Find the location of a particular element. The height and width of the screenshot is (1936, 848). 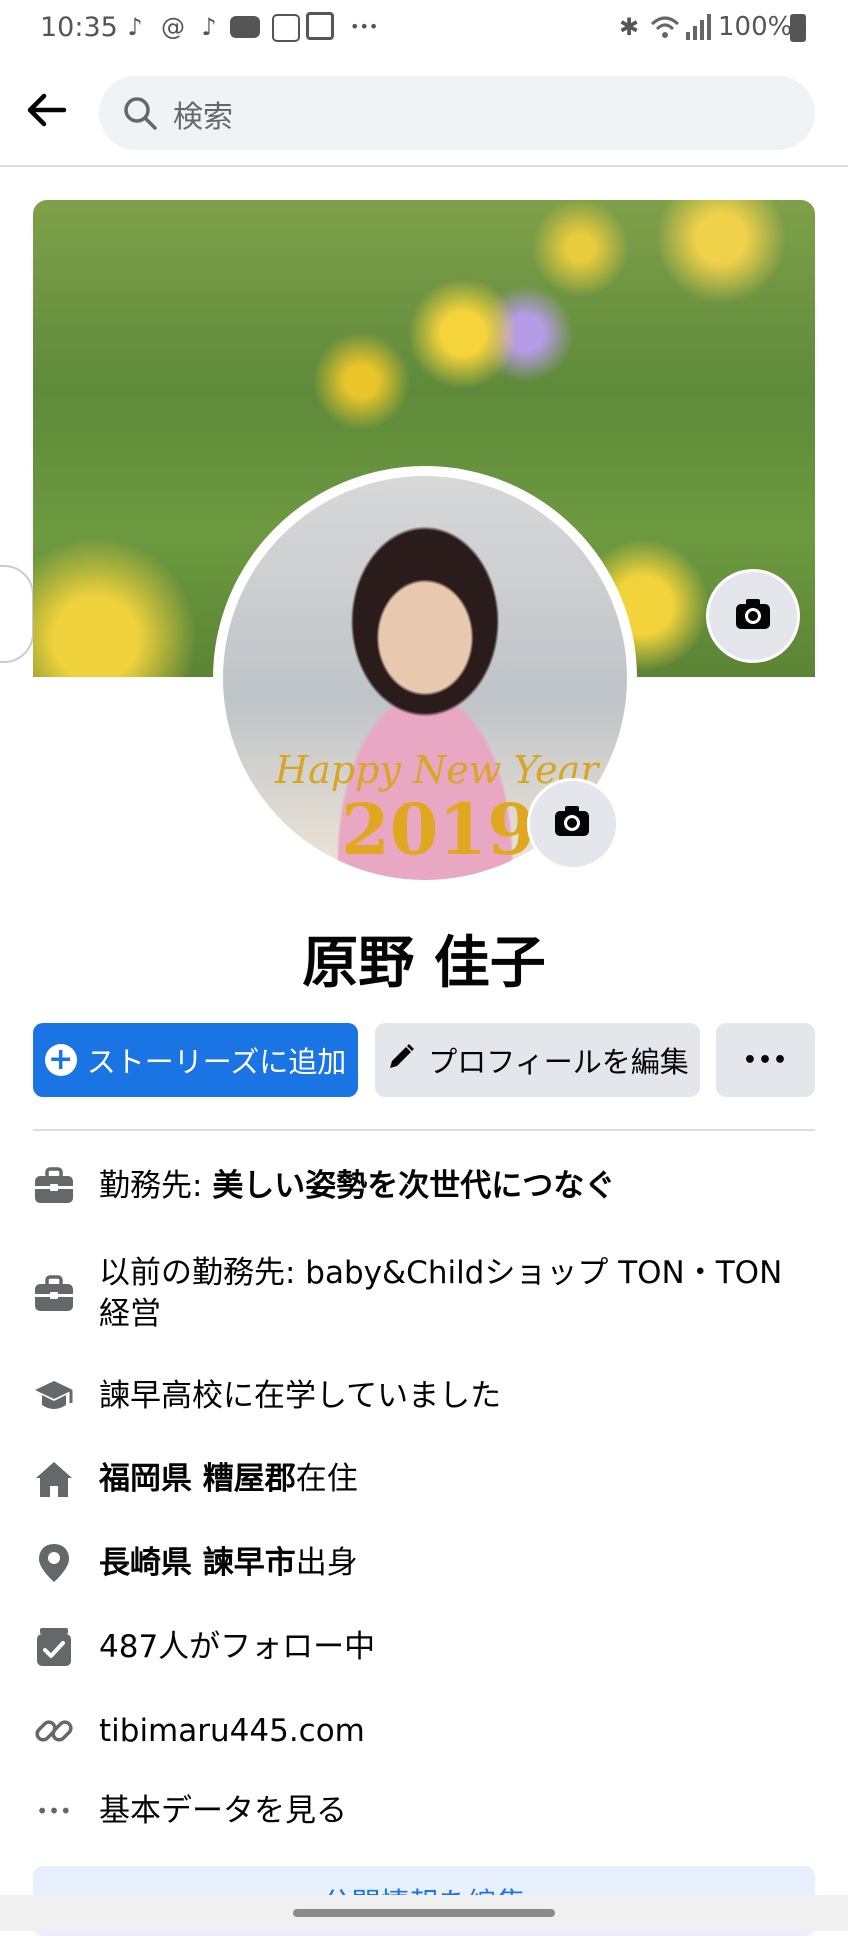

pencil-icon is located at coordinates (401, 1060).